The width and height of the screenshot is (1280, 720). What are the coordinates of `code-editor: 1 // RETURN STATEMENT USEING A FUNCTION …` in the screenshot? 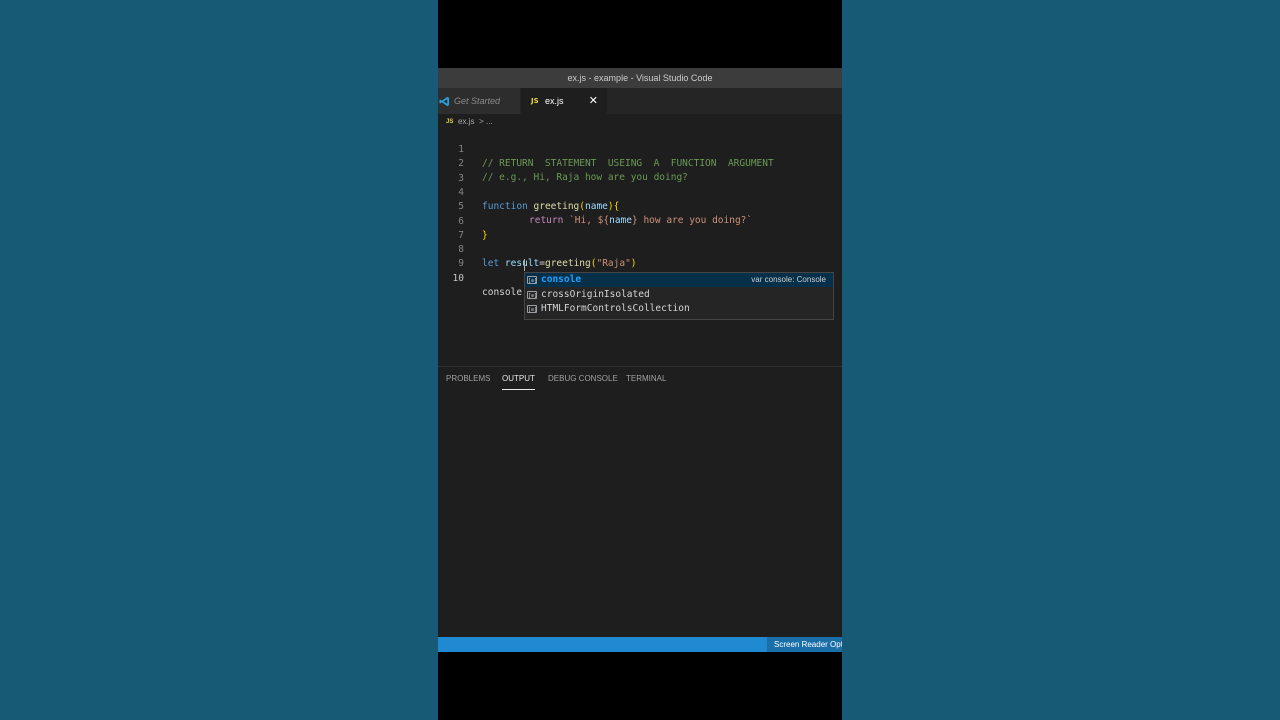 It's located at (640, 247).